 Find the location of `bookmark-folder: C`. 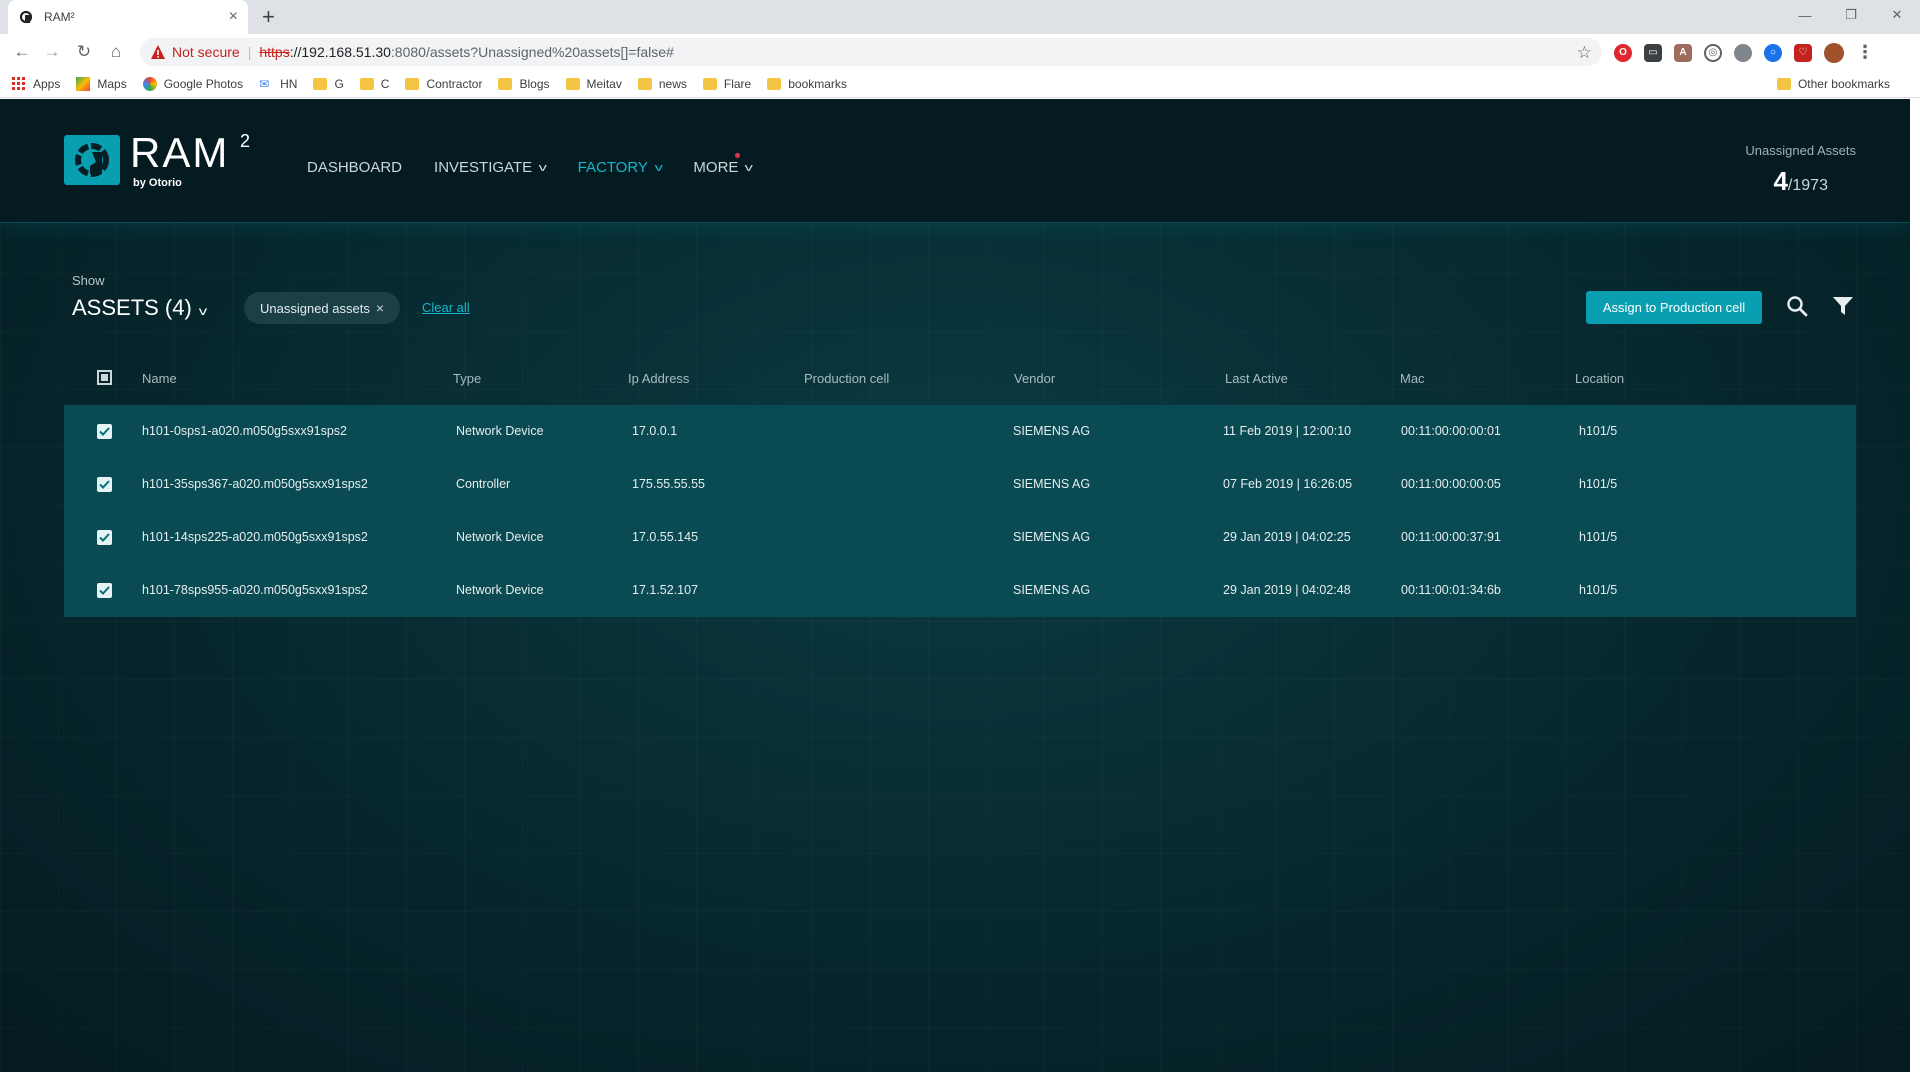

bookmark-folder: C is located at coordinates (374, 84).